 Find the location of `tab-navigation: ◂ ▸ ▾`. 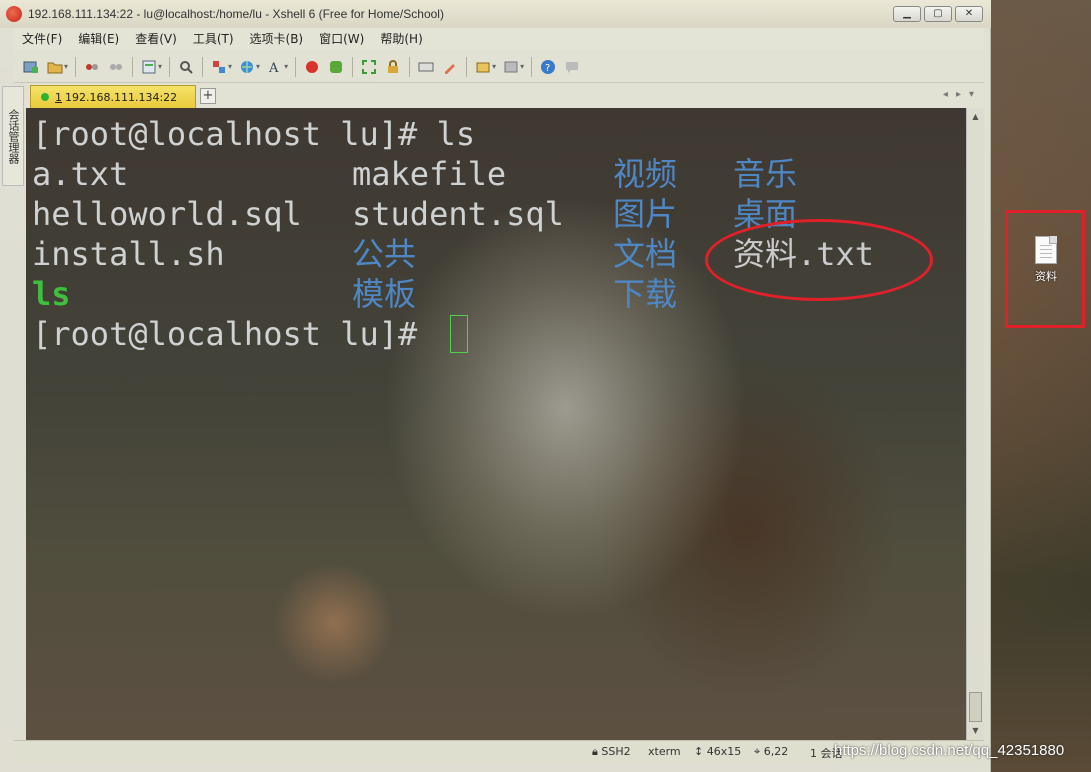

tab-navigation: ◂ ▸ ▾ is located at coordinates (958, 94).